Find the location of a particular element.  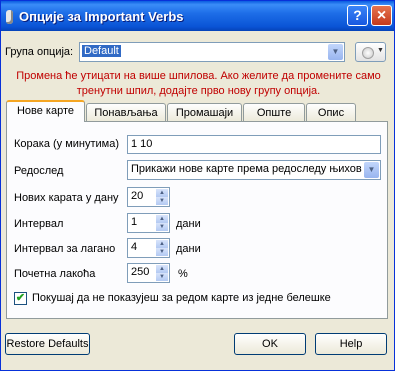

steps-input: 1 10 is located at coordinates (254, 144).